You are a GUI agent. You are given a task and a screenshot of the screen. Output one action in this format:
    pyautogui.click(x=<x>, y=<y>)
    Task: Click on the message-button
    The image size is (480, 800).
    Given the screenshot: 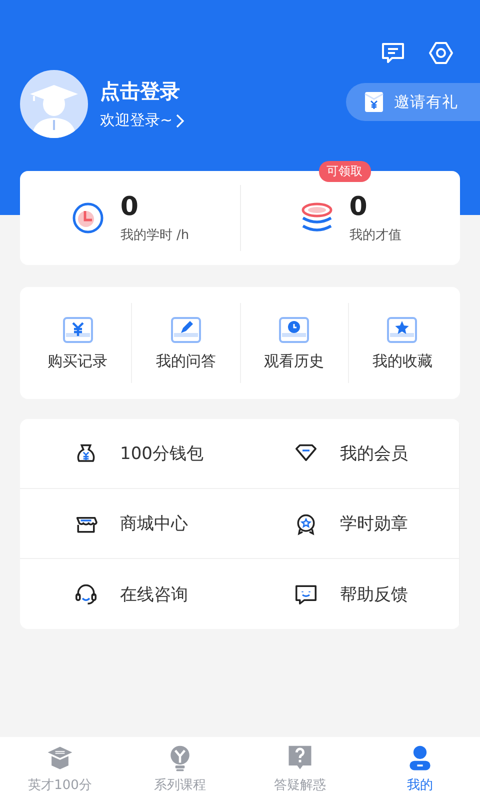 What is the action you would take?
    pyautogui.click(x=393, y=53)
    